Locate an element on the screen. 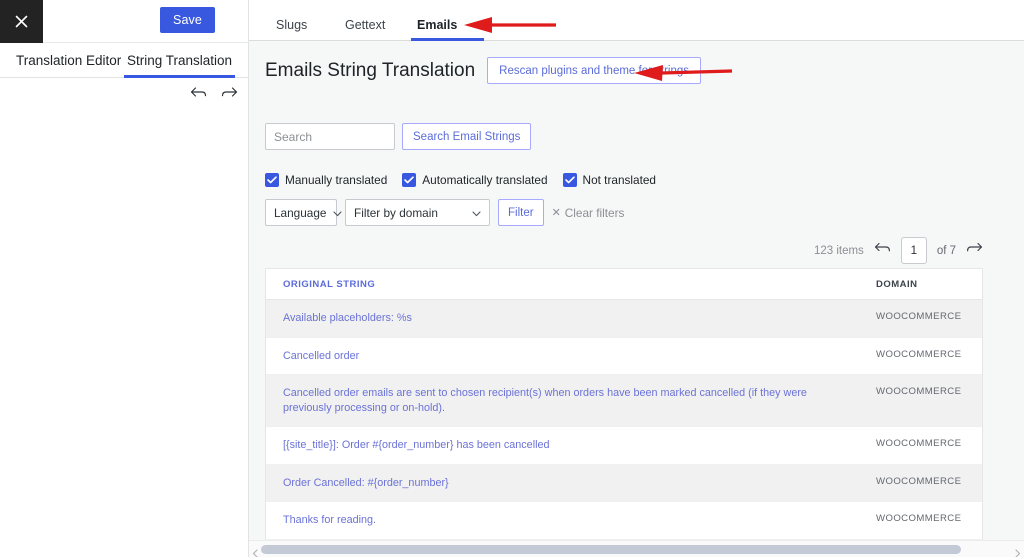 This screenshot has width=1024, height=557. domain-filter-select: Filter by domain is located at coordinates (417, 212).